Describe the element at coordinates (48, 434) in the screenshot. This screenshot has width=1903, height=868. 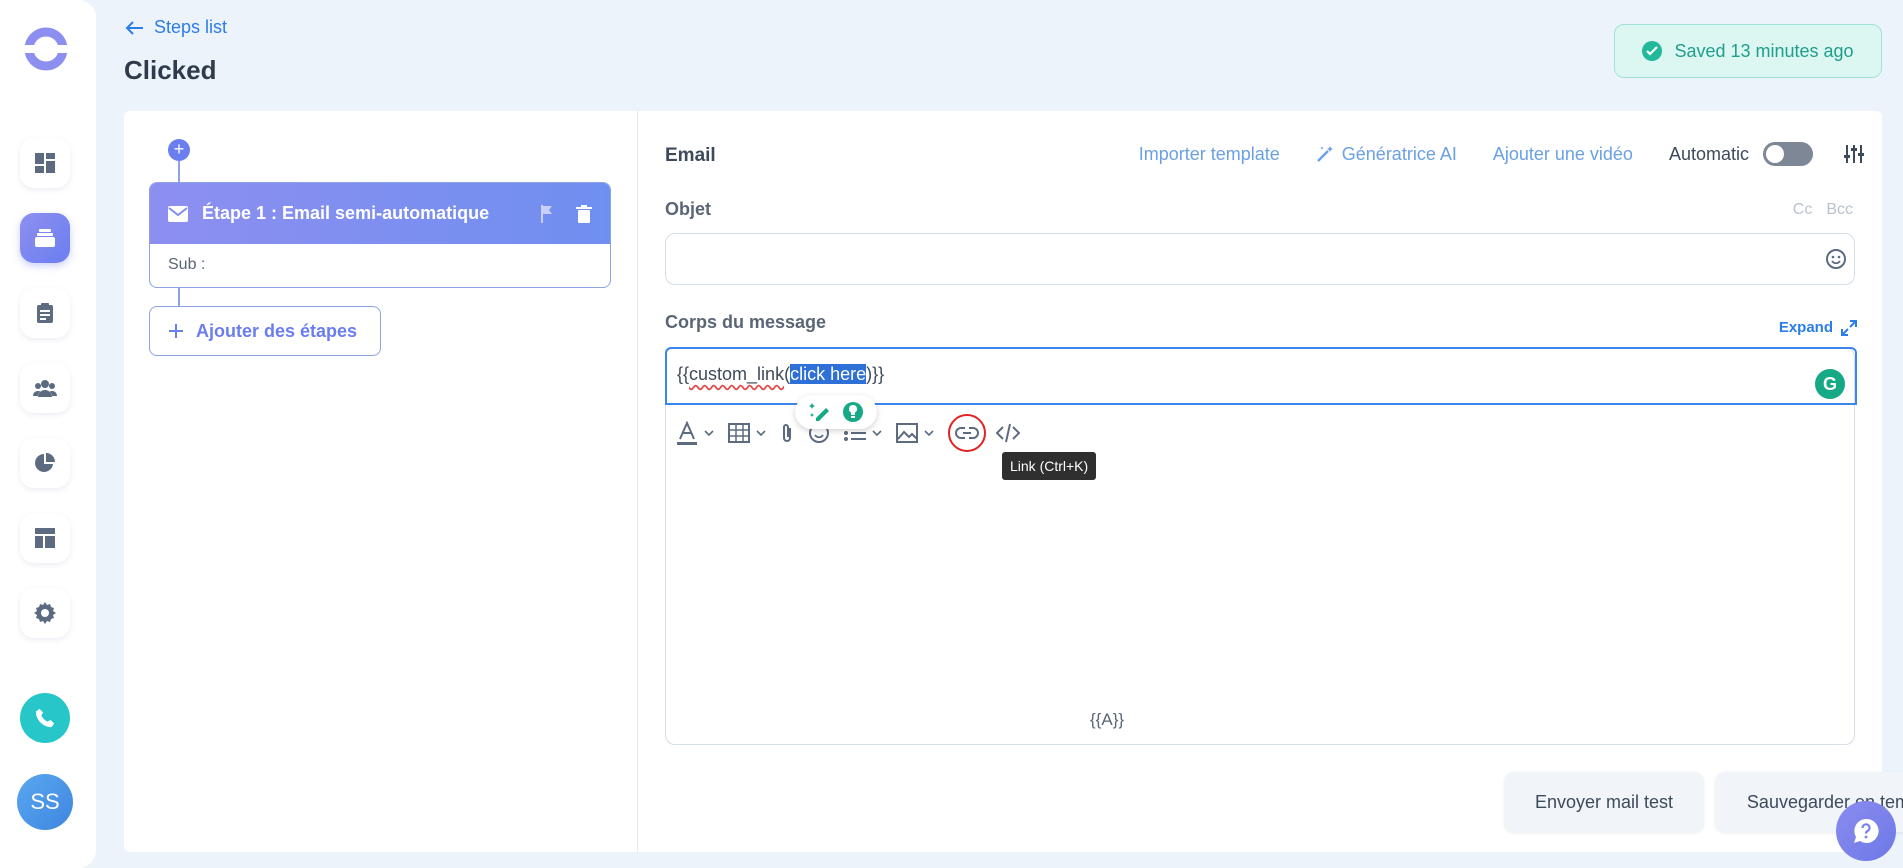
I see `sidebar: SS` at that location.